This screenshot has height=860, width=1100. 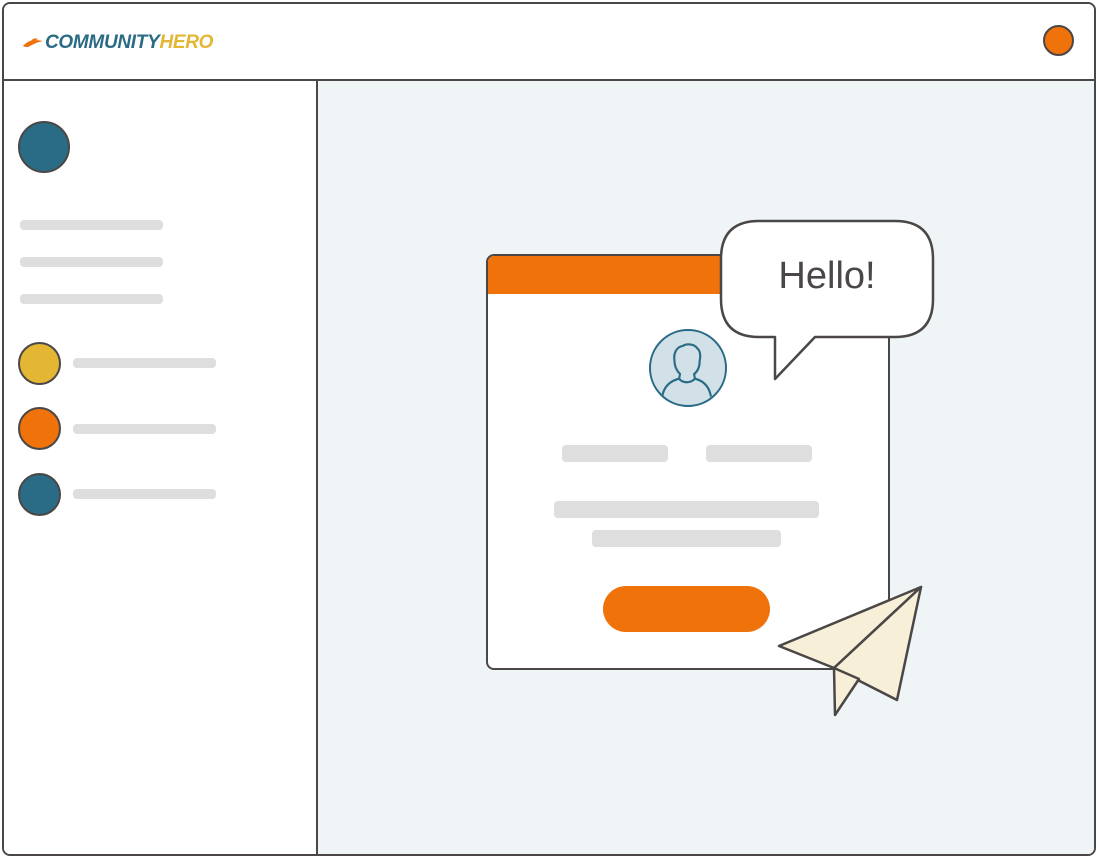 What do you see at coordinates (102, 42) in the screenshot?
I see `logo-text-community: COMMUNITY` at bounding box center [102, 42].